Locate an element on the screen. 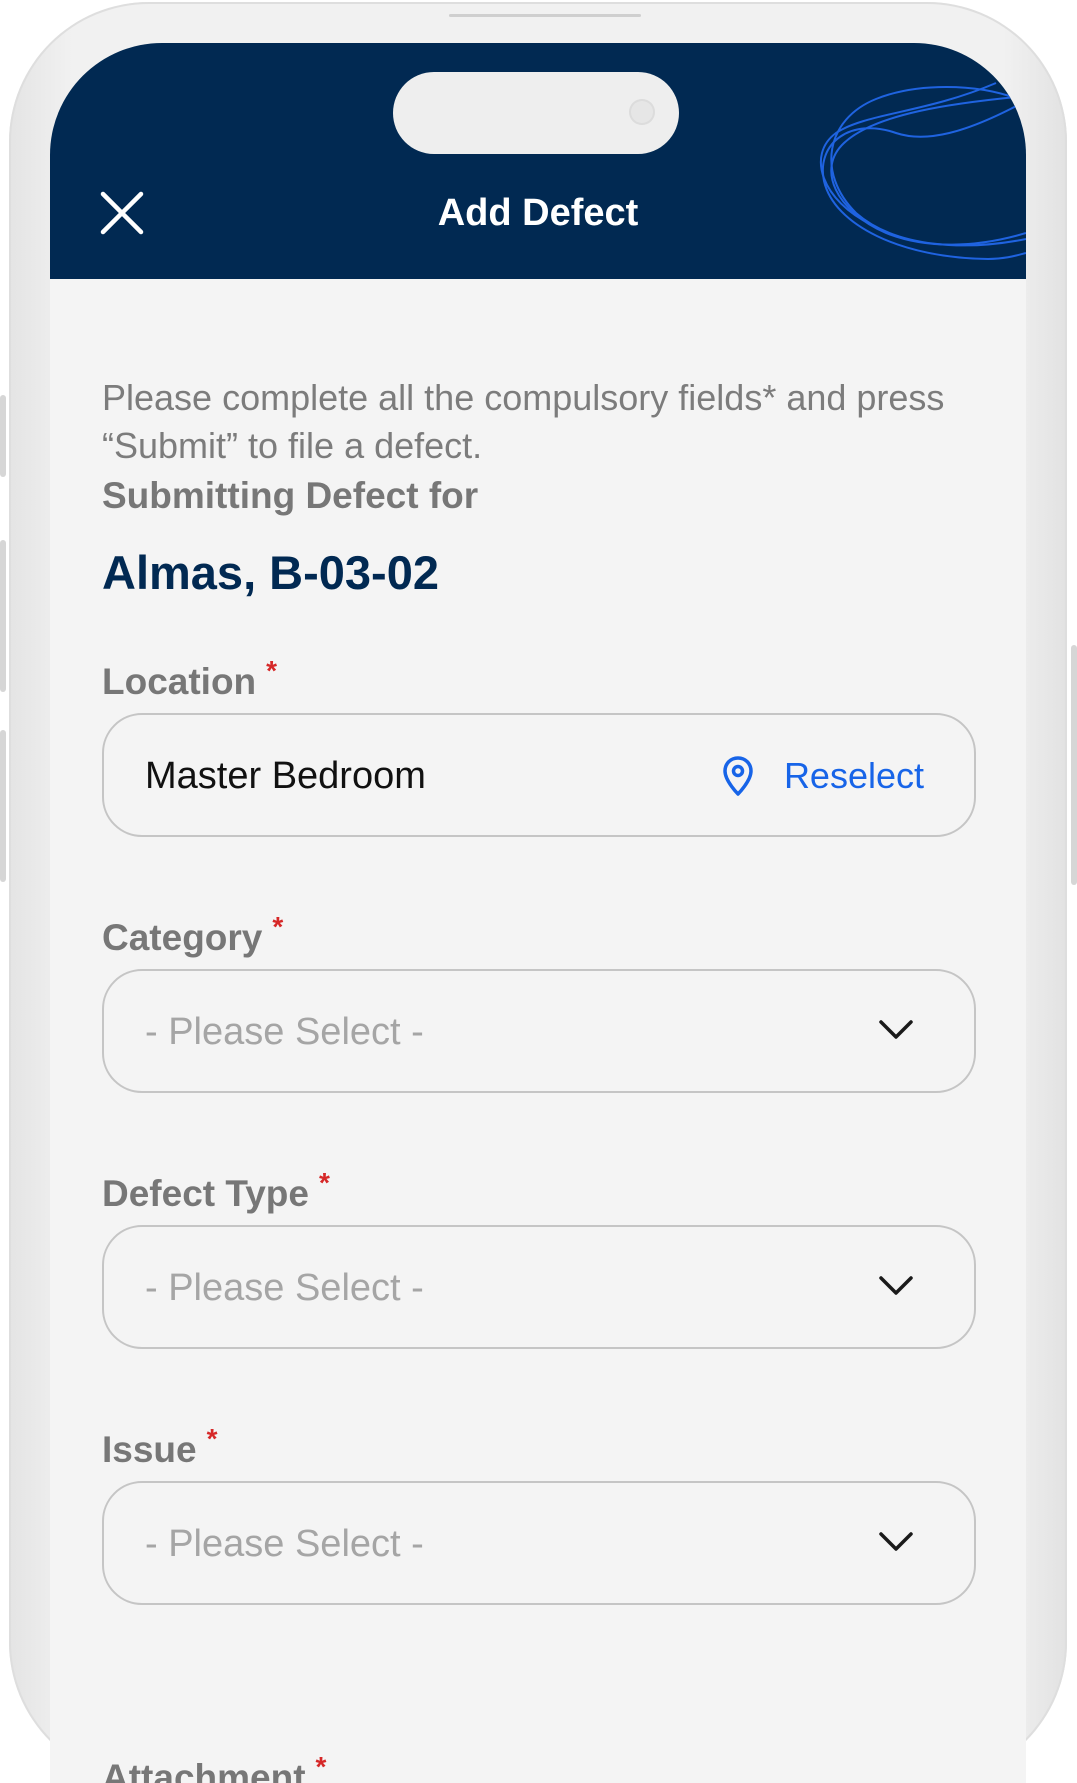 This screenshot has height=1783, width=1077. map-pin-icon is located at coordinates (738, 776).